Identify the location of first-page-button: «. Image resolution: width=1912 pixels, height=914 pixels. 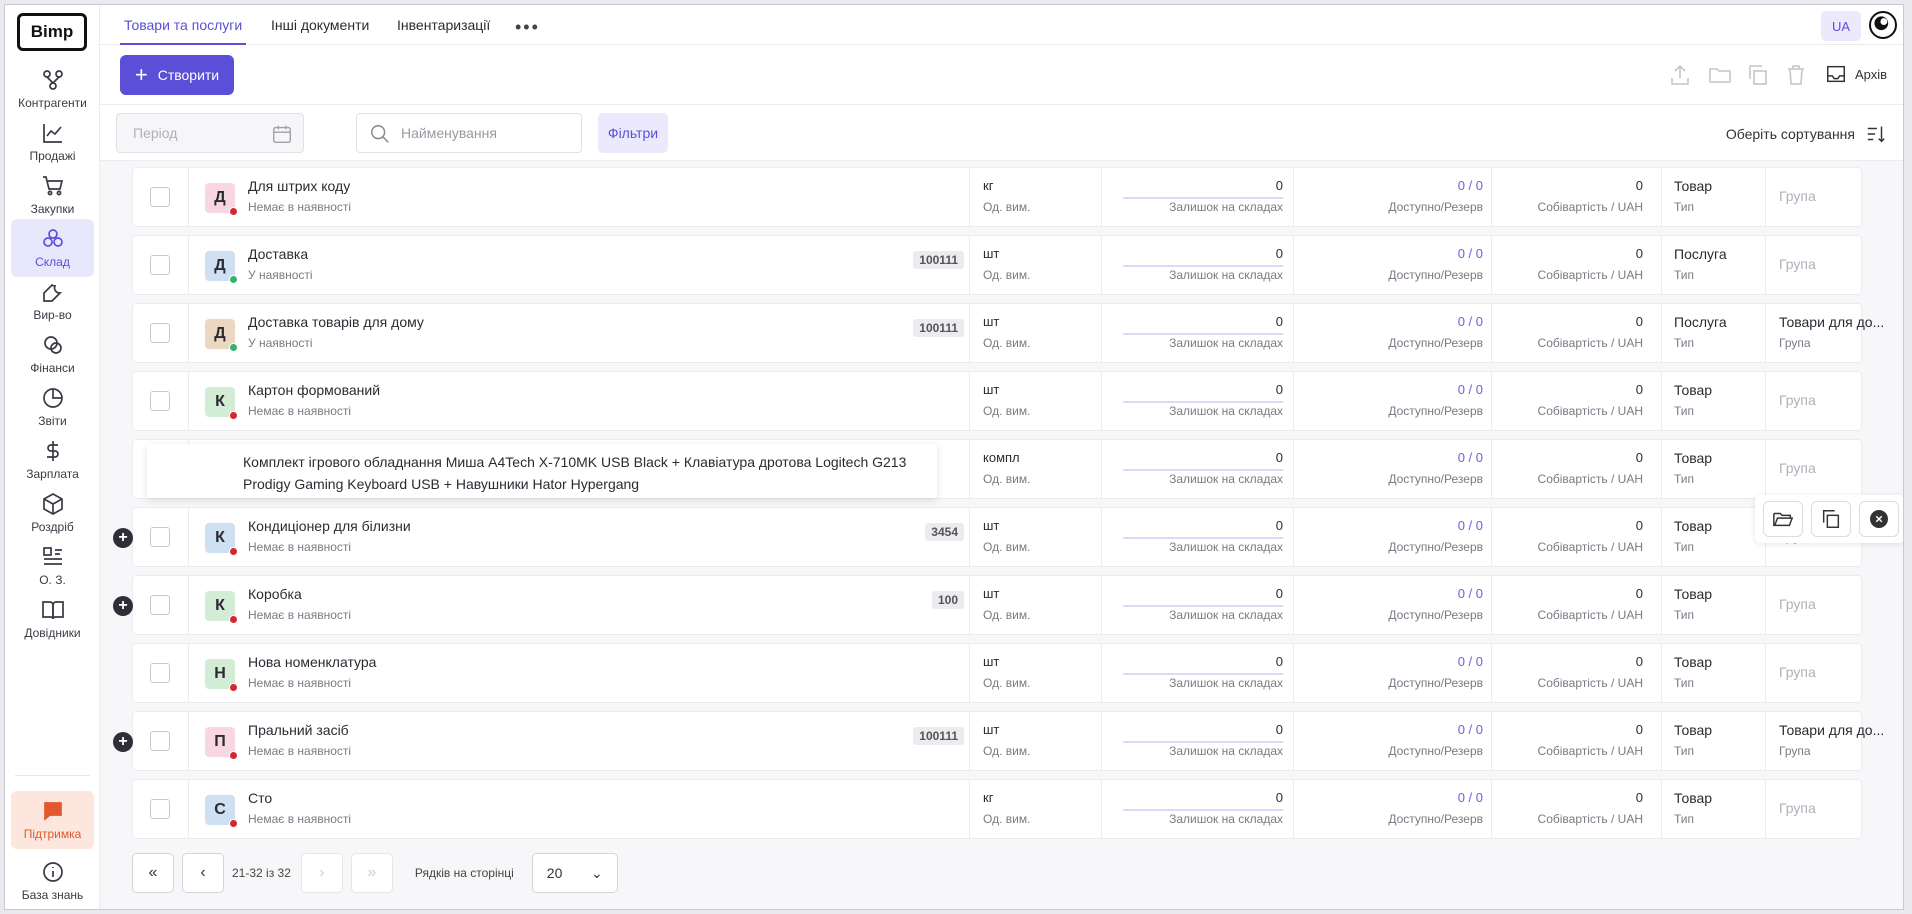
(153, 873).